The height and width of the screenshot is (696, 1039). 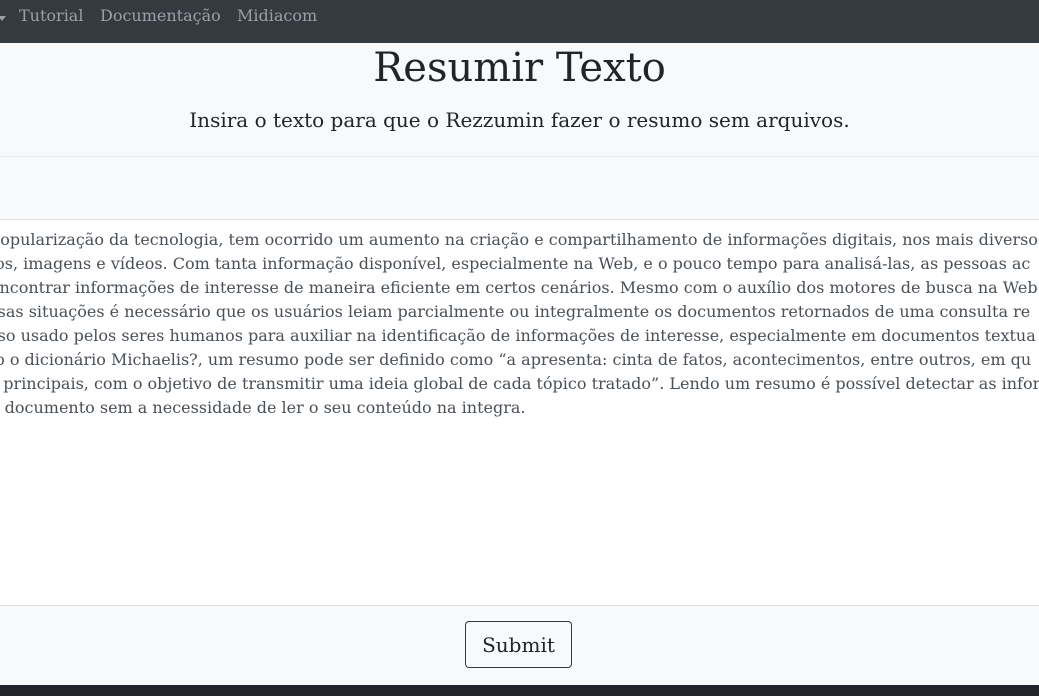 I want to click on page-title: Resumir Texto, so click(x=519, y=68).